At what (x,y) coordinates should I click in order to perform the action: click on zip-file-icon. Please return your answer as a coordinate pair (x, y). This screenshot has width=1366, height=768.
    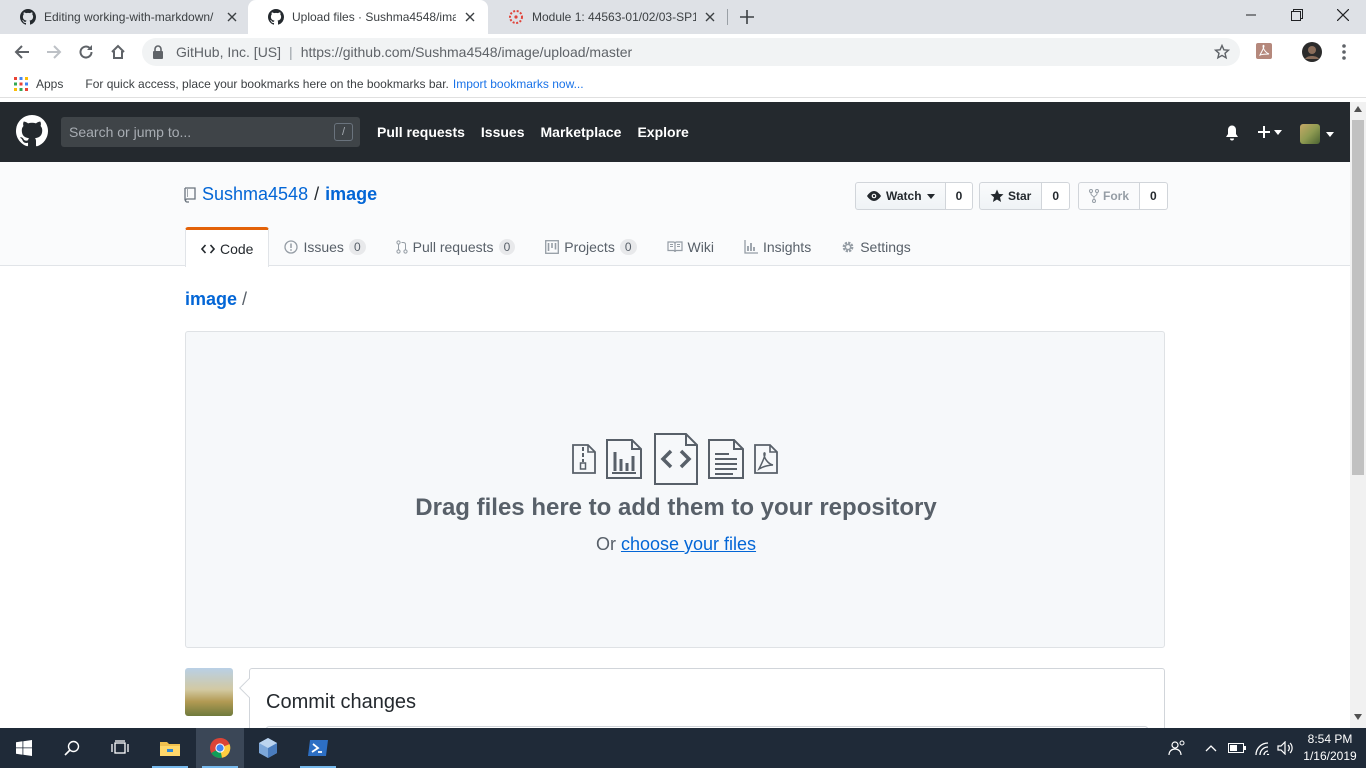
    Looking at the image, I should click on (584, 459).